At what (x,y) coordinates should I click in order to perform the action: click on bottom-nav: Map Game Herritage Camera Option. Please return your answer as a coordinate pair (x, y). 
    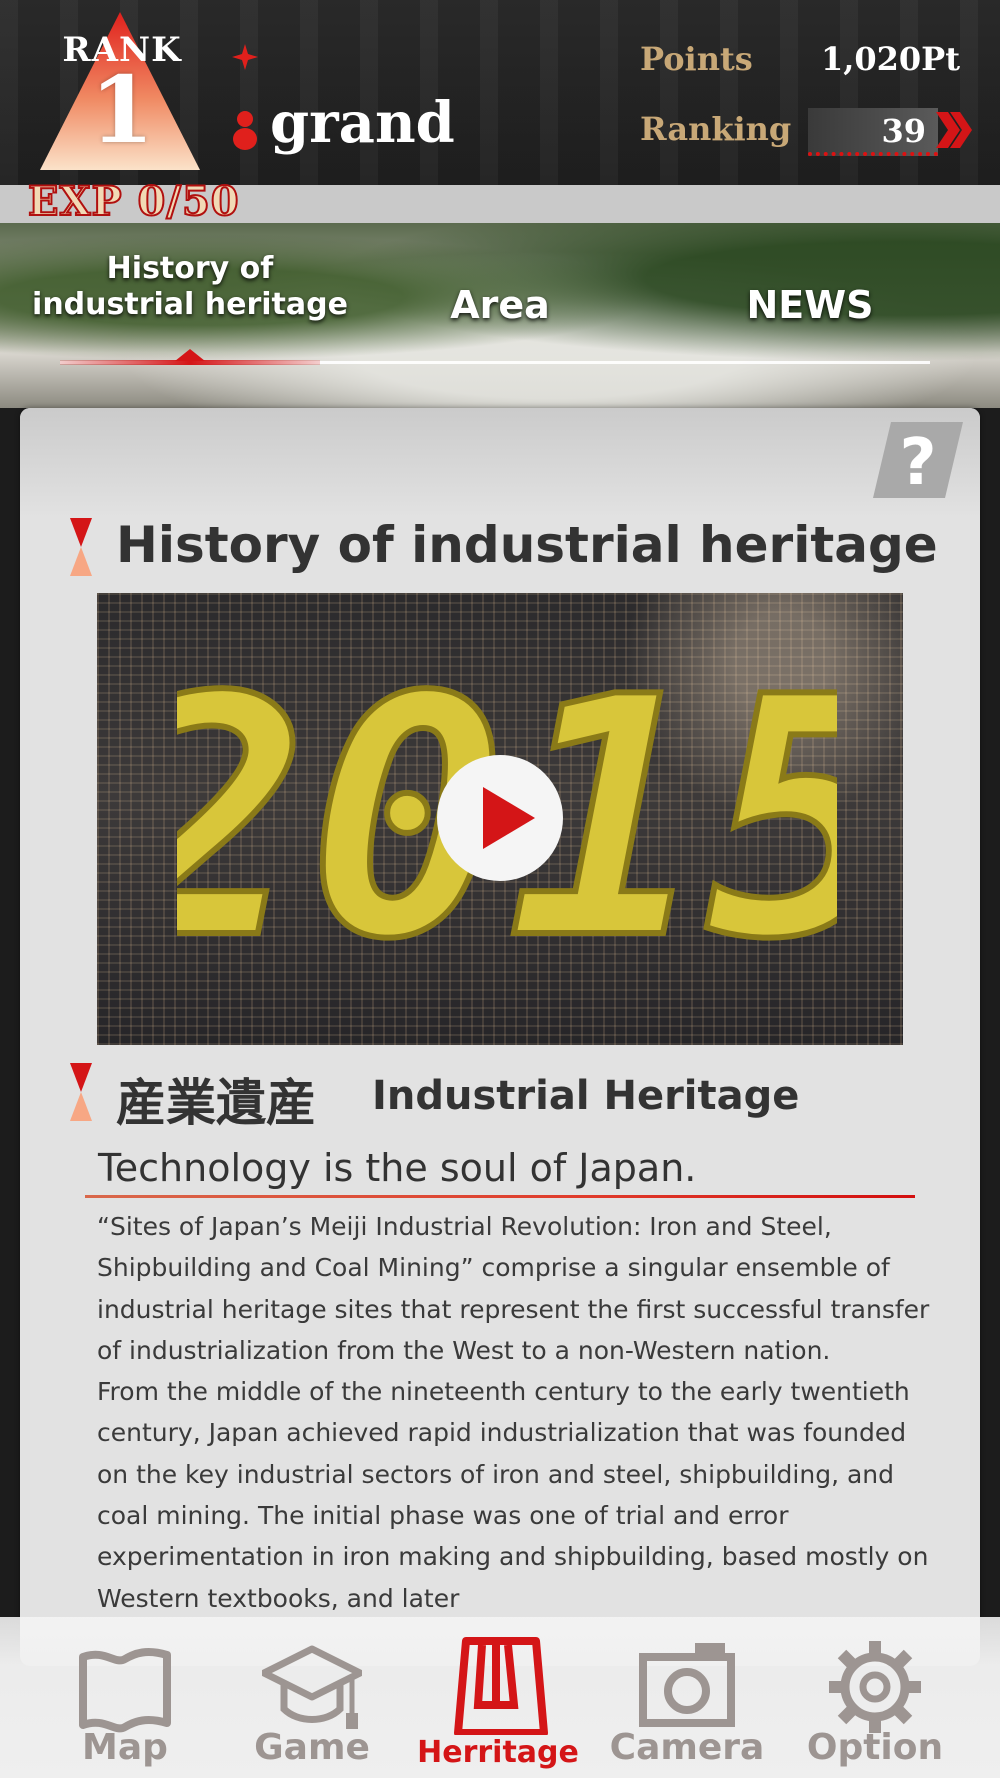
    Looking at the image, I should click on (500, 1697).